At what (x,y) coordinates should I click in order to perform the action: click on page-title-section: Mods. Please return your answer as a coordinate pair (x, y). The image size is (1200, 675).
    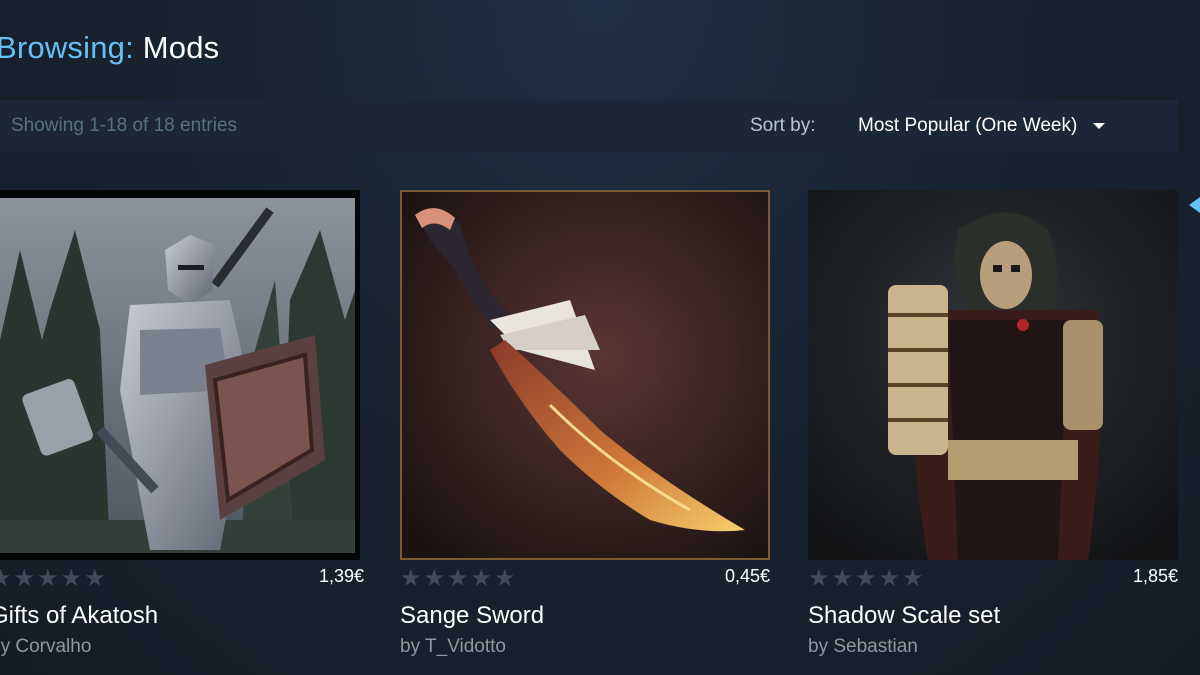
    Looking at the image, I should click on (181, 47).